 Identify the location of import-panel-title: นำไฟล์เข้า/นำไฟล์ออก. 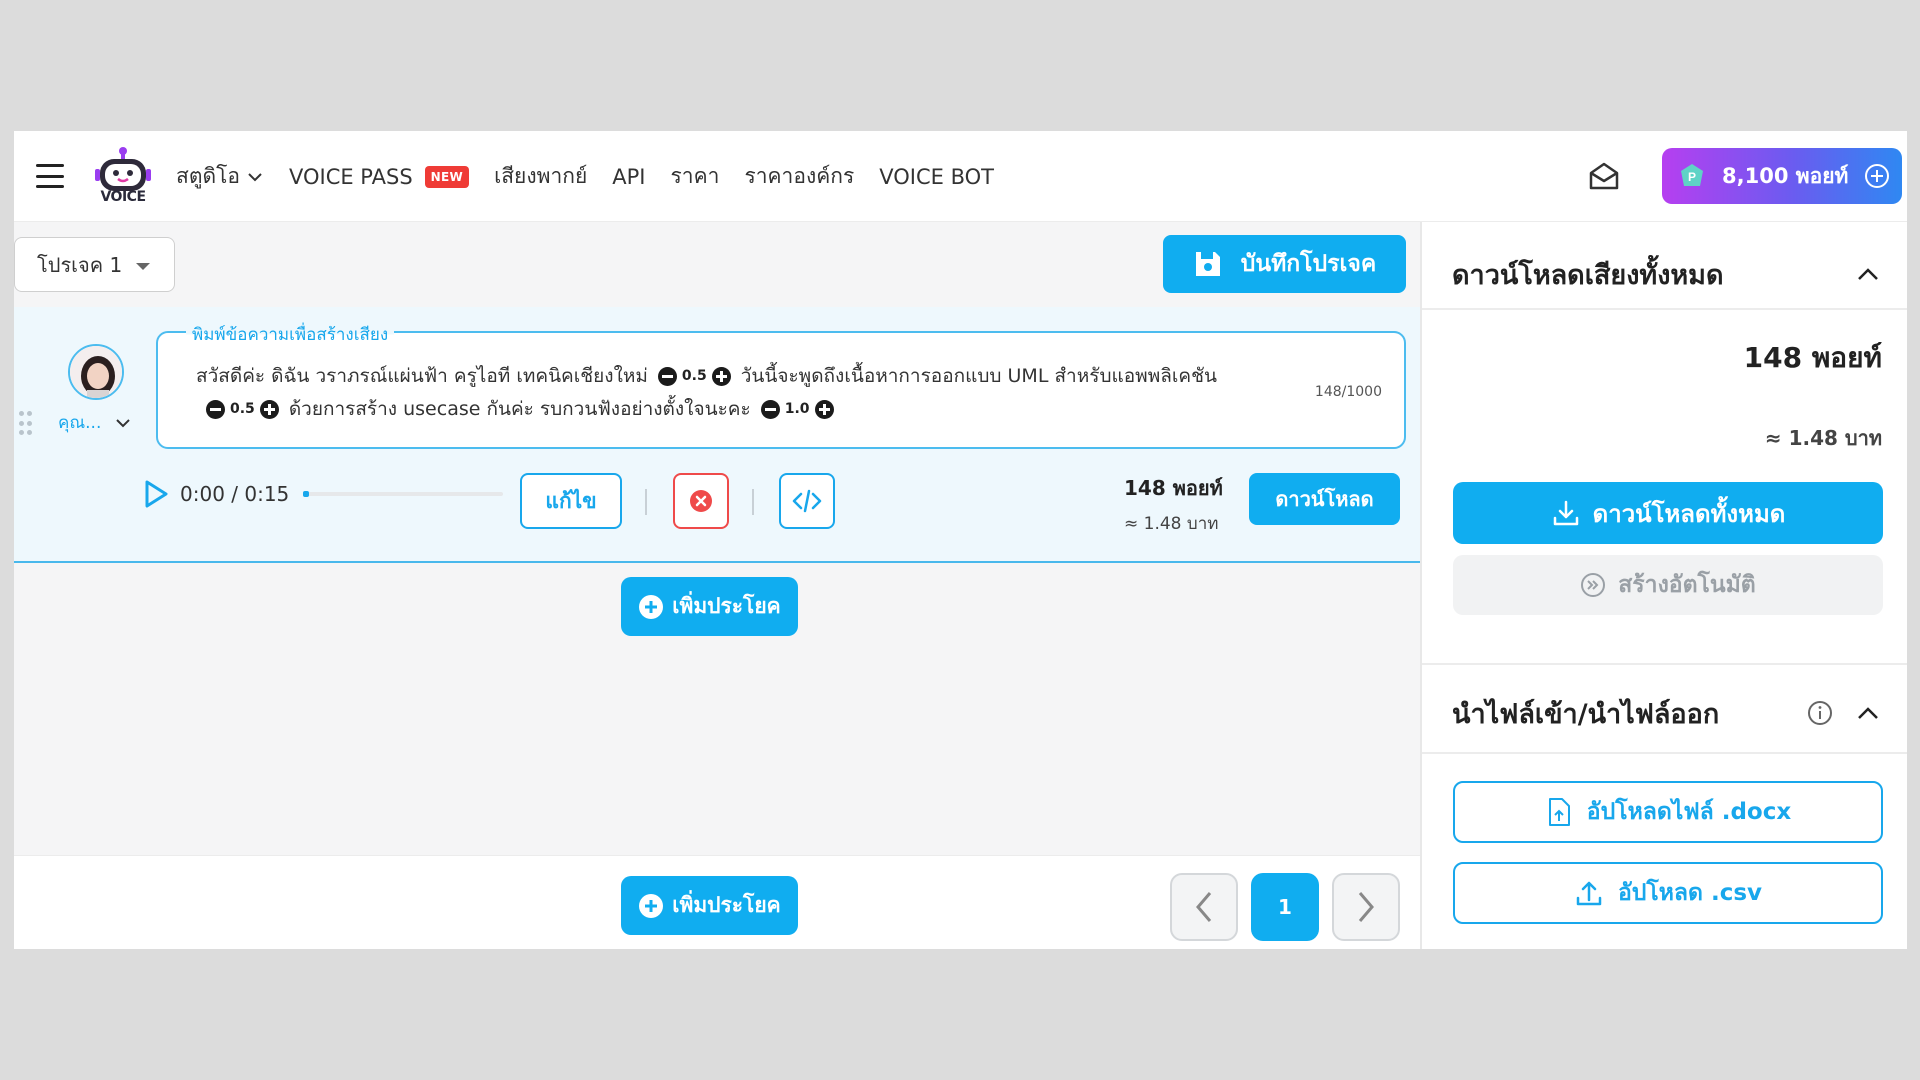
(1586, 714).